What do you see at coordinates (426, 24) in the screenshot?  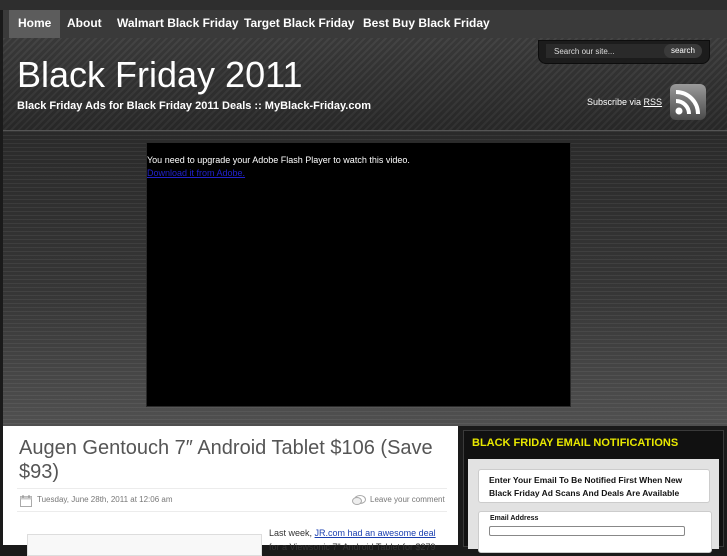 I see `nav-item-best-buy-black-friday: Best Buy Black Friday` at bounding box center [426, 24].